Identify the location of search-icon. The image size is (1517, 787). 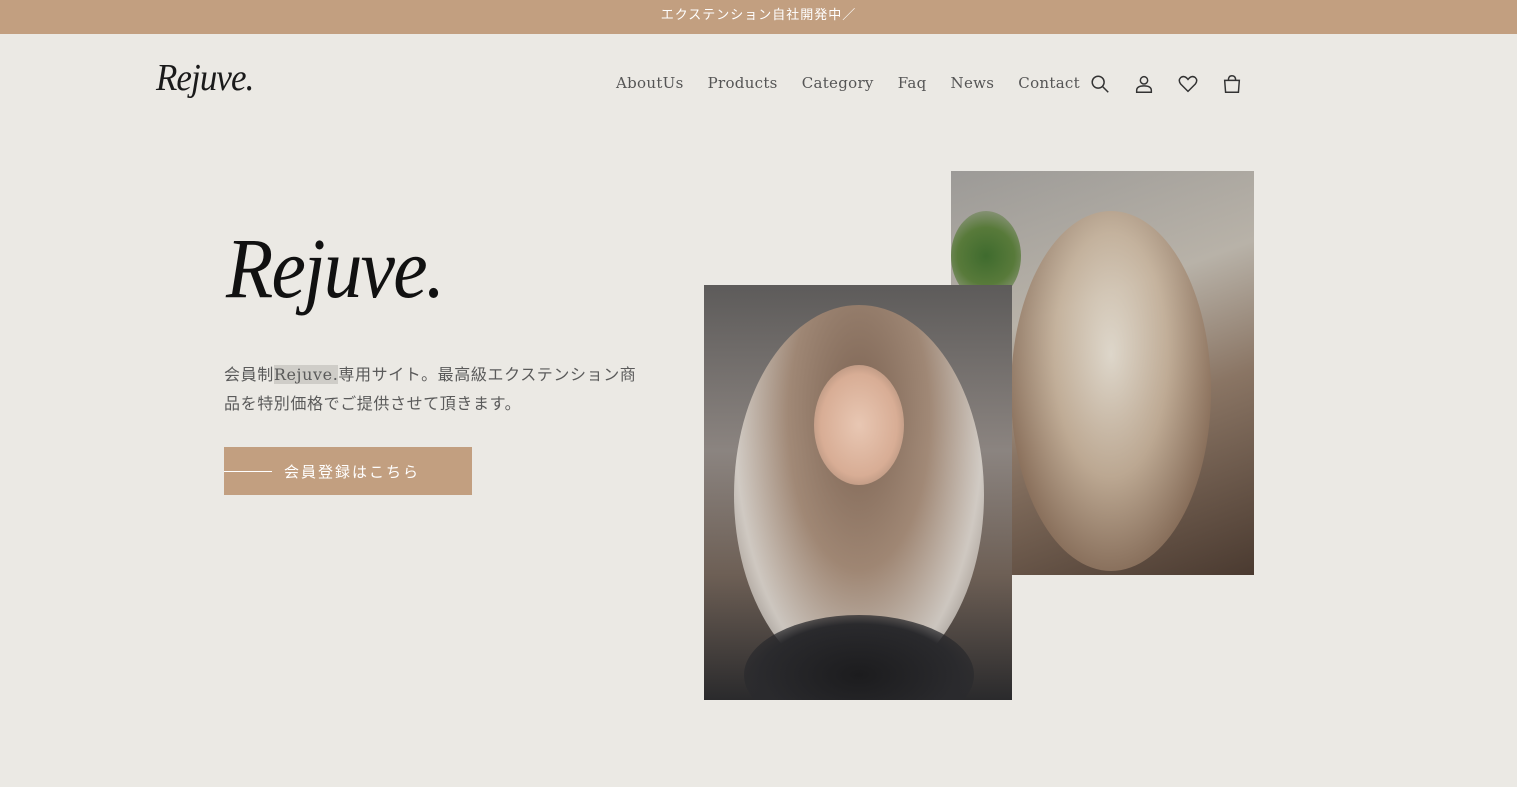
(1100, 84).